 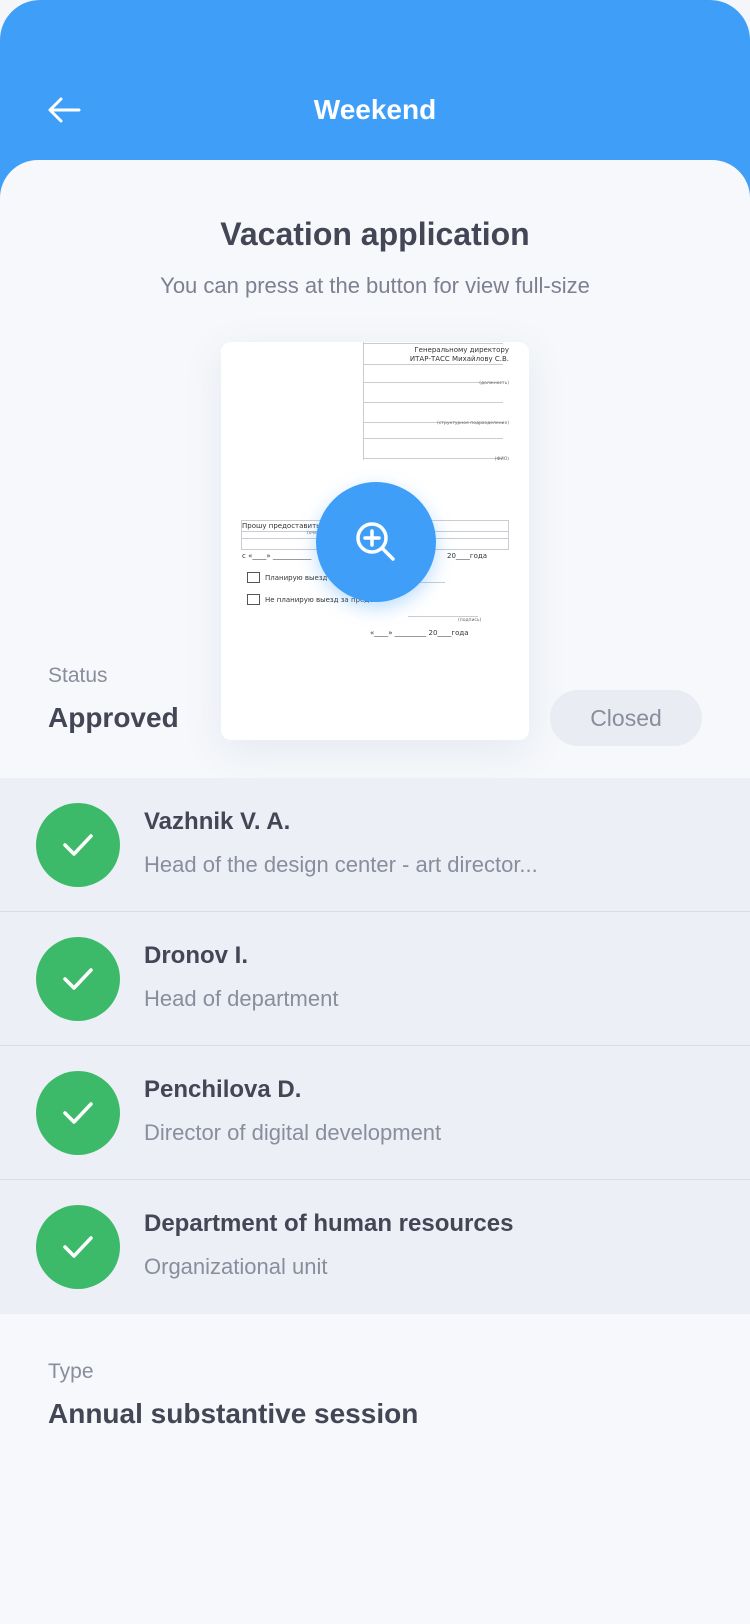 What do you see at coordinates (329, 1223) in the screenshot?
I see `approver-name: Department of human resources` at bounding box center [329, 1223].